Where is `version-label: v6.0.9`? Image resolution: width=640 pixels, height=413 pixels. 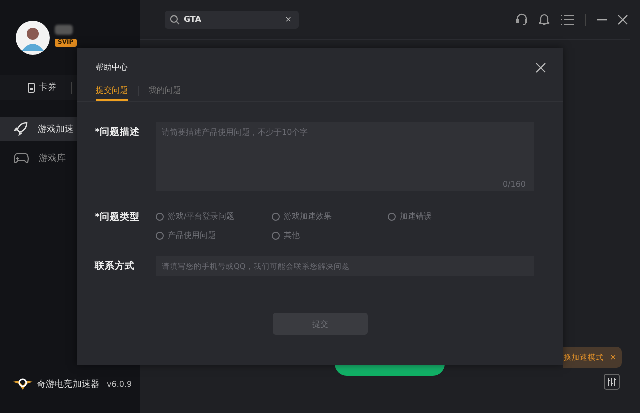 version-label: v6.0.9 is located at coordinates (119, 384).